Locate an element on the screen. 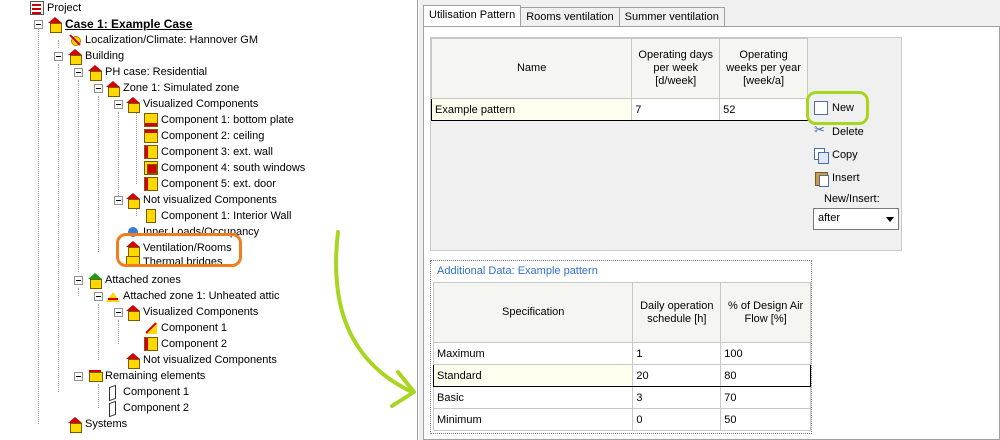 The height and width of the screenshot is (440, 1000). collapse-toggle-ph-case is located at coordinates (78, 72).